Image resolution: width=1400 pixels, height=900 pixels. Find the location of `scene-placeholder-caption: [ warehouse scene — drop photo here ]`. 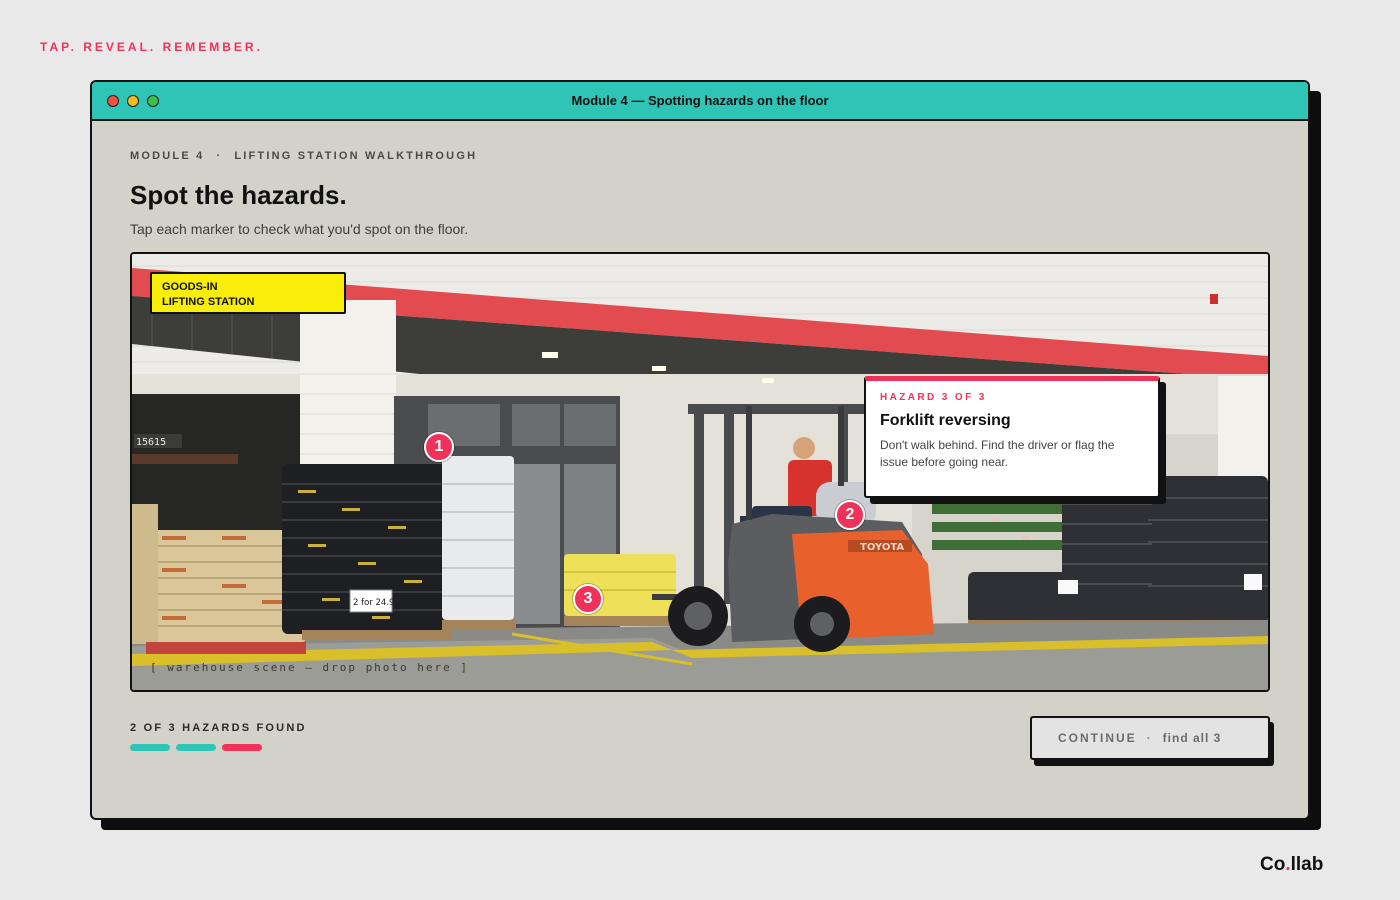

scene-placeholder-caption: [ warehouse scene — drop photo here ] is located at coordinates (310, 667).